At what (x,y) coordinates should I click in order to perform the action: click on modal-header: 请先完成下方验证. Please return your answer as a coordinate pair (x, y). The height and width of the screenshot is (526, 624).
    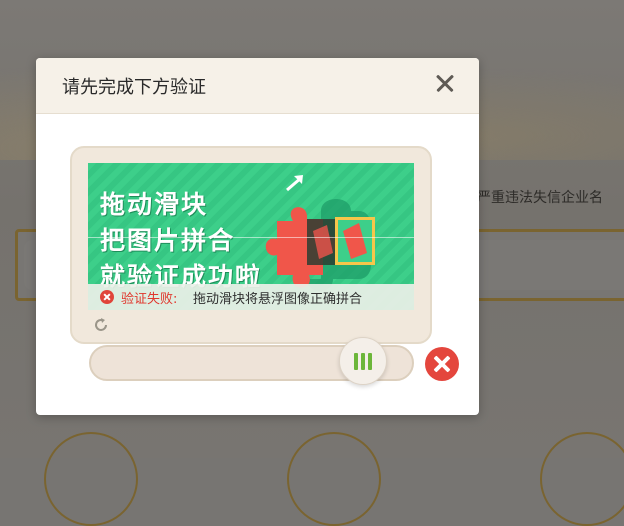
    Looking at the image, I should click on (257, 86).